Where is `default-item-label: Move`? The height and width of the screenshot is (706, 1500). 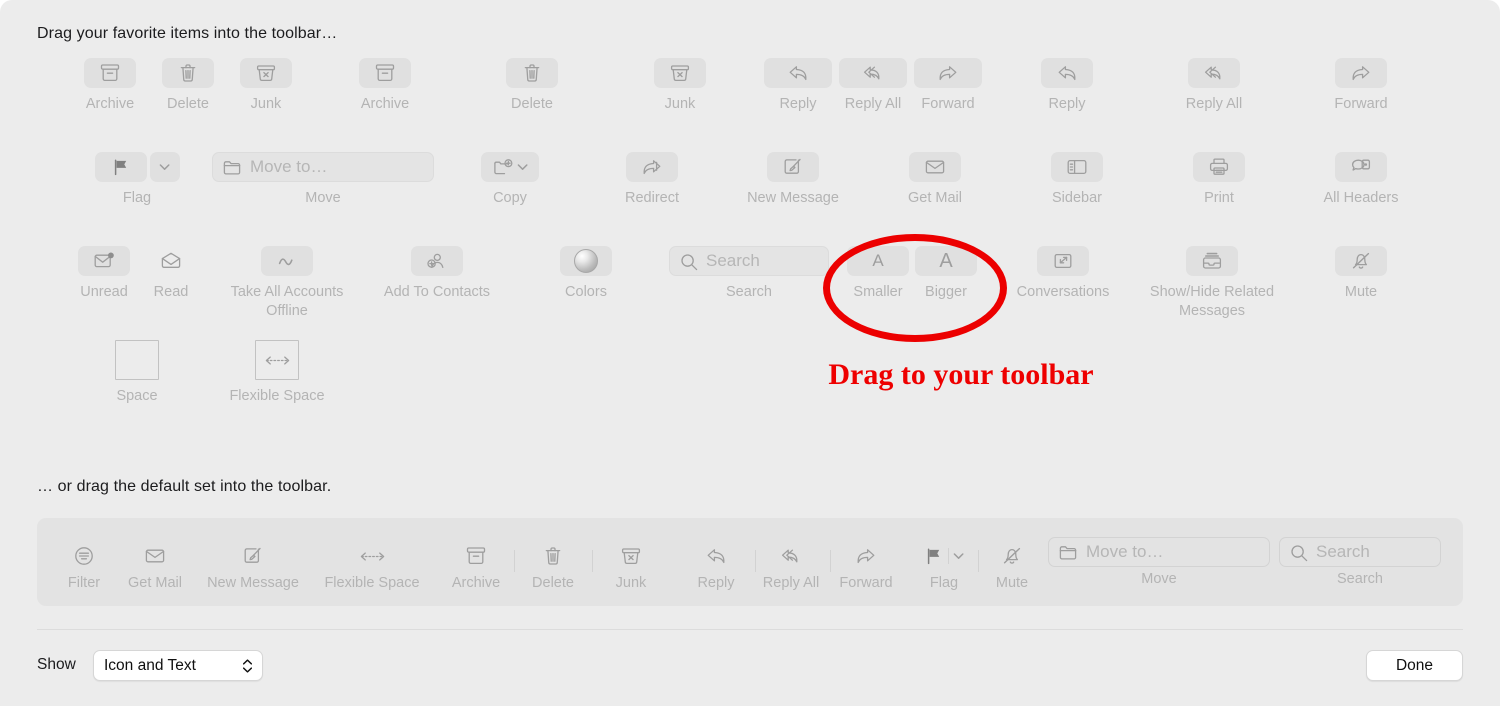
default-item-label: Move is located at coordinates (1159, 579).